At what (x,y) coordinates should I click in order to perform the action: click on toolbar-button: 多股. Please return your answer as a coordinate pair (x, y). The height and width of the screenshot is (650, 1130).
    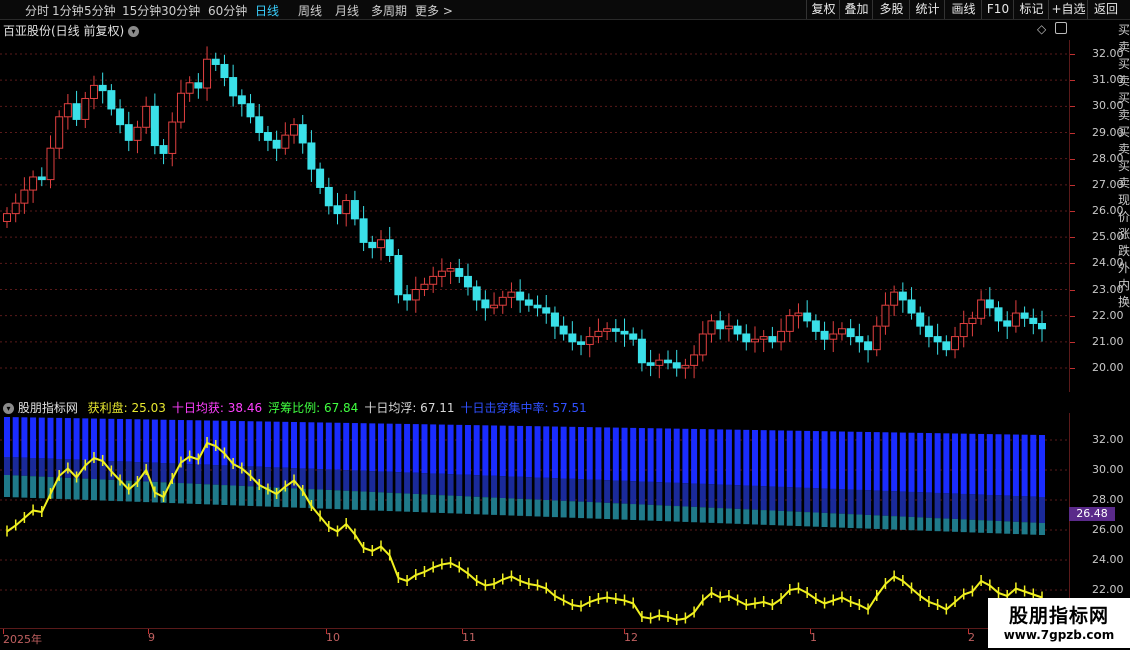
    Looking at the image, I should click on (891, 9).